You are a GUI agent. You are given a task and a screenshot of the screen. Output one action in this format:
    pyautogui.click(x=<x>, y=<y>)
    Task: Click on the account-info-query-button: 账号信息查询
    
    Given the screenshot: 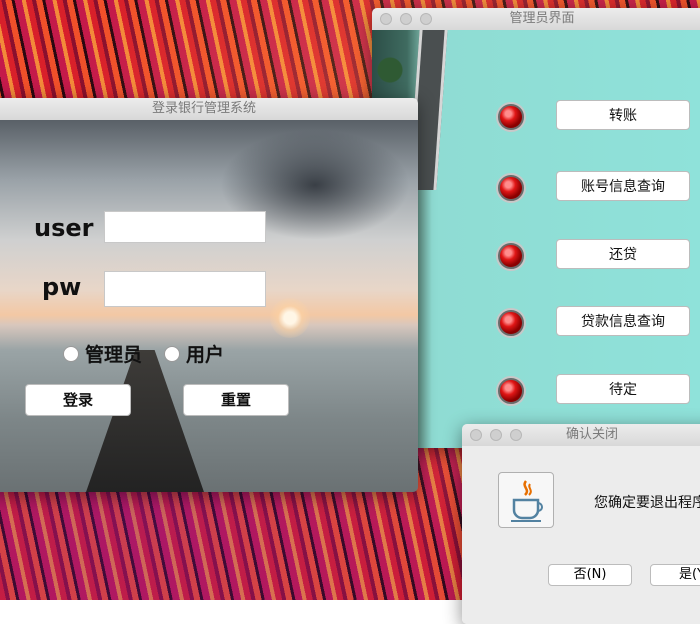 What is the action you would take?
    pyautogui.click(x=623, y=186)
    